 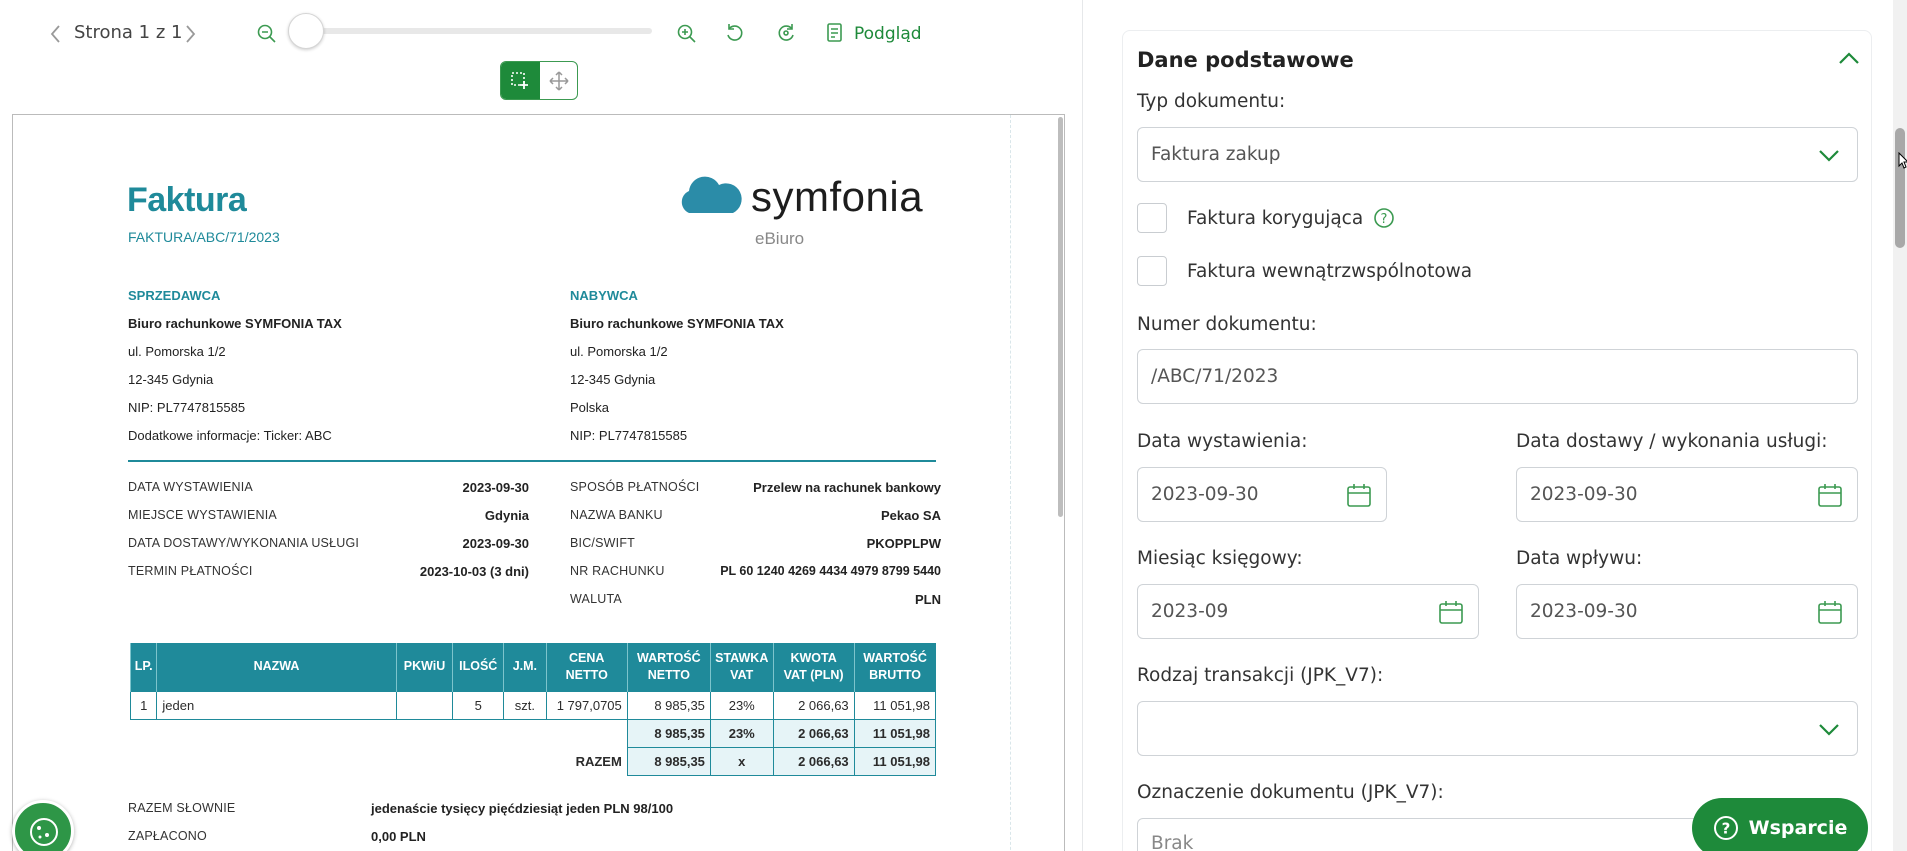 What do you see at coordinates (668, 667) in the screenshot?
I see `column-header: WARTOŚĆ NETTO` at bounding box center [668, 667].